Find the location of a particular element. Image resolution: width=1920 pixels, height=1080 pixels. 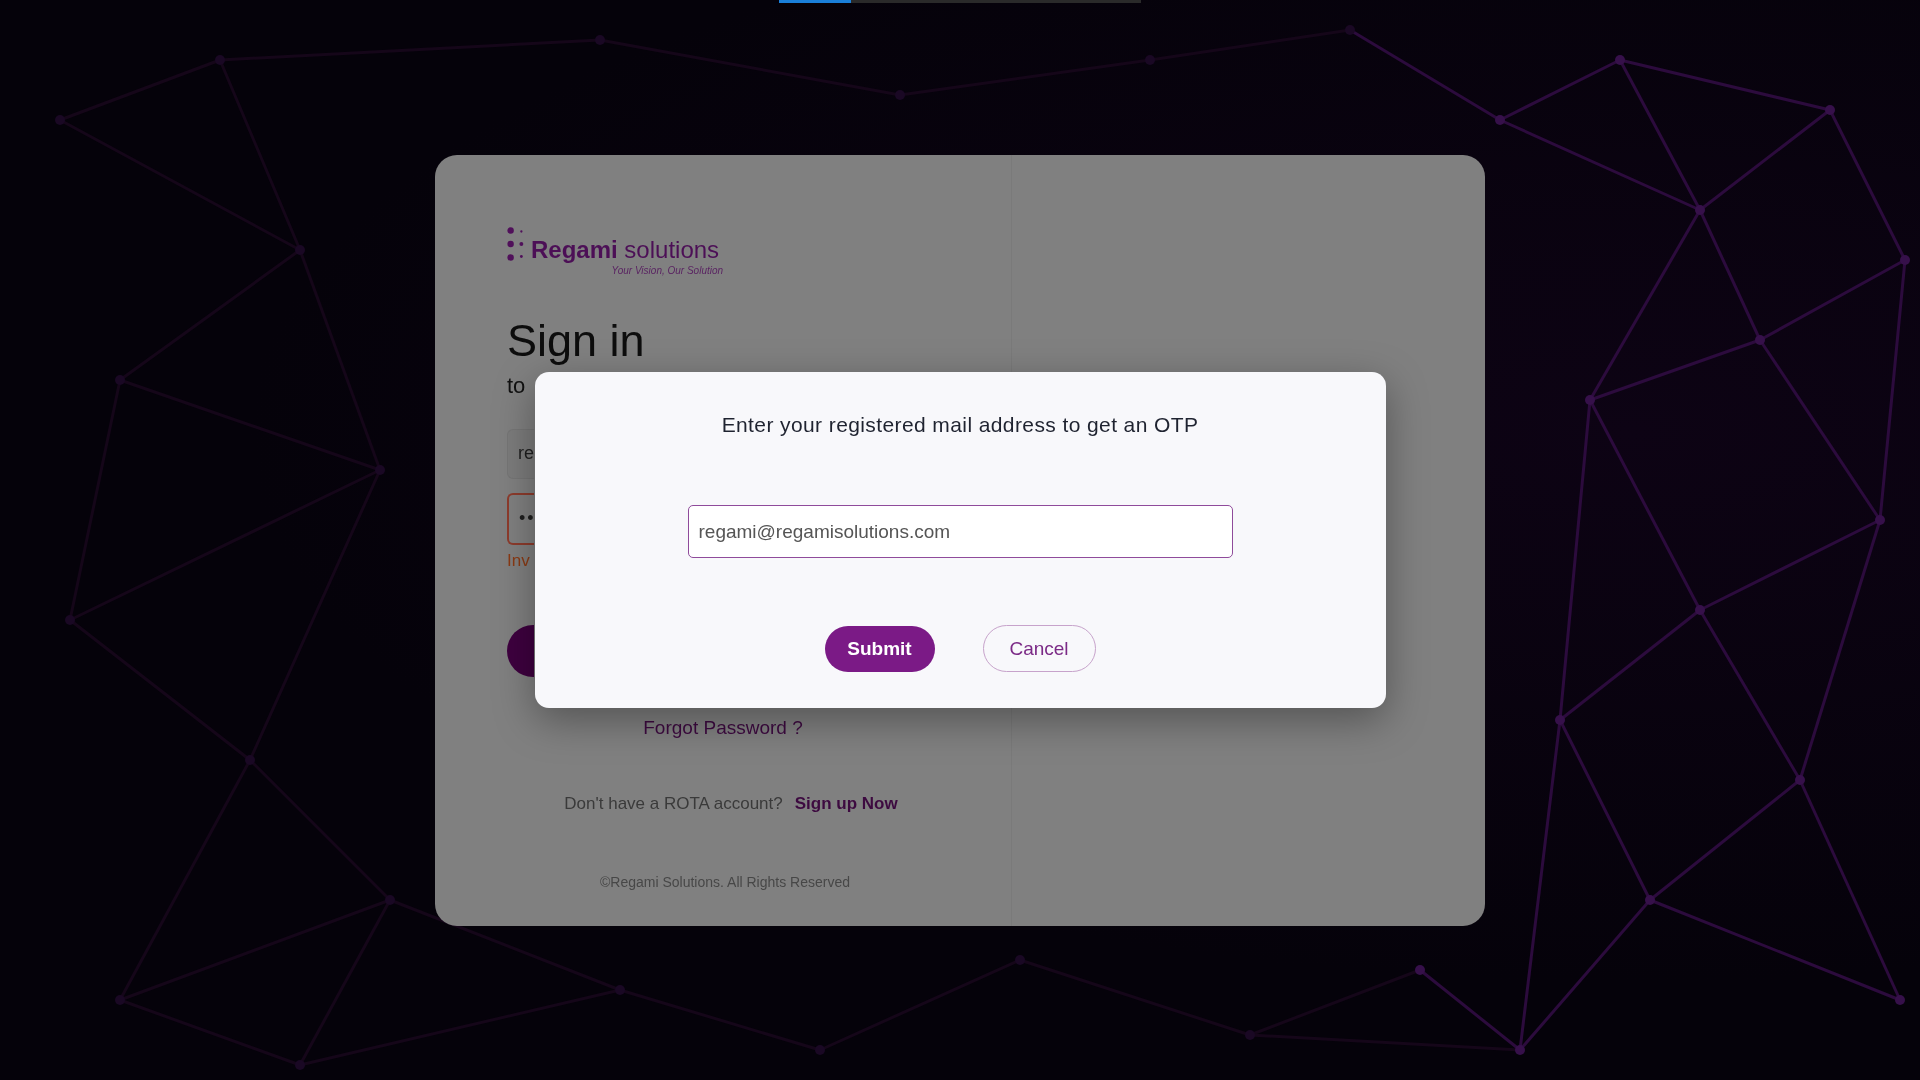

submit-button: Submit is located at coordinates (879, 648).